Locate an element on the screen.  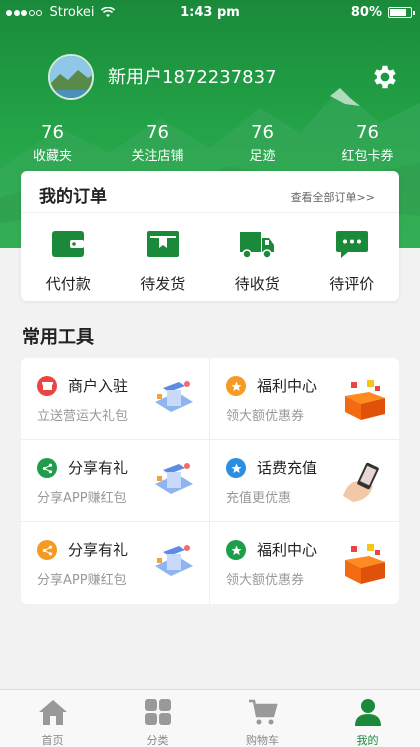
wallet-icon is located at coordinates (68, 244).